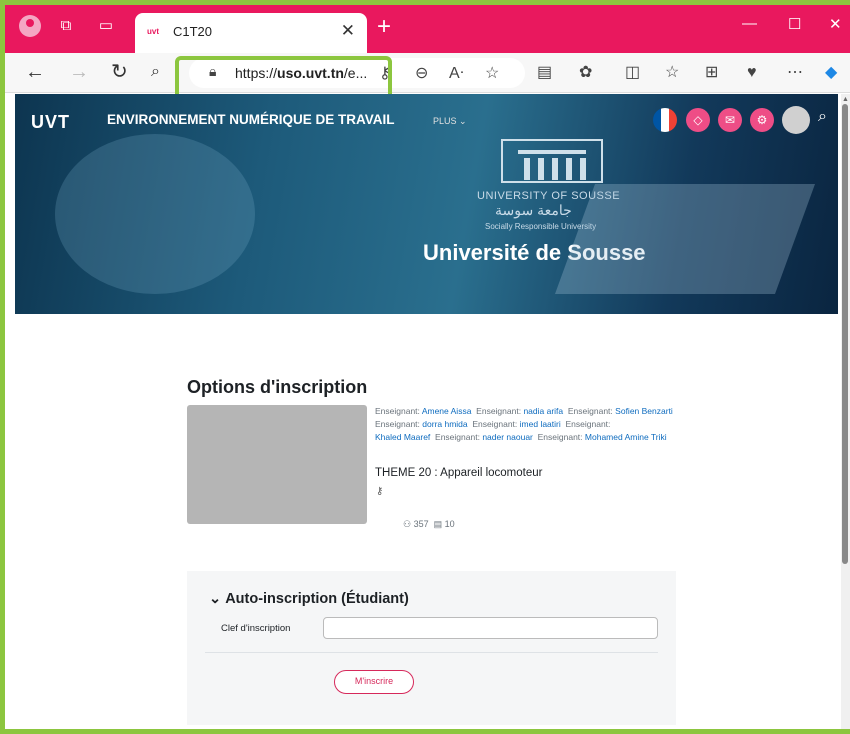 The height and width of the screenshot is (734, 850). What do you see at coordinates (541, 226) in the screenshot?
I see `university-tagline: Socially Responsible University` at bounding box center [541, 226].